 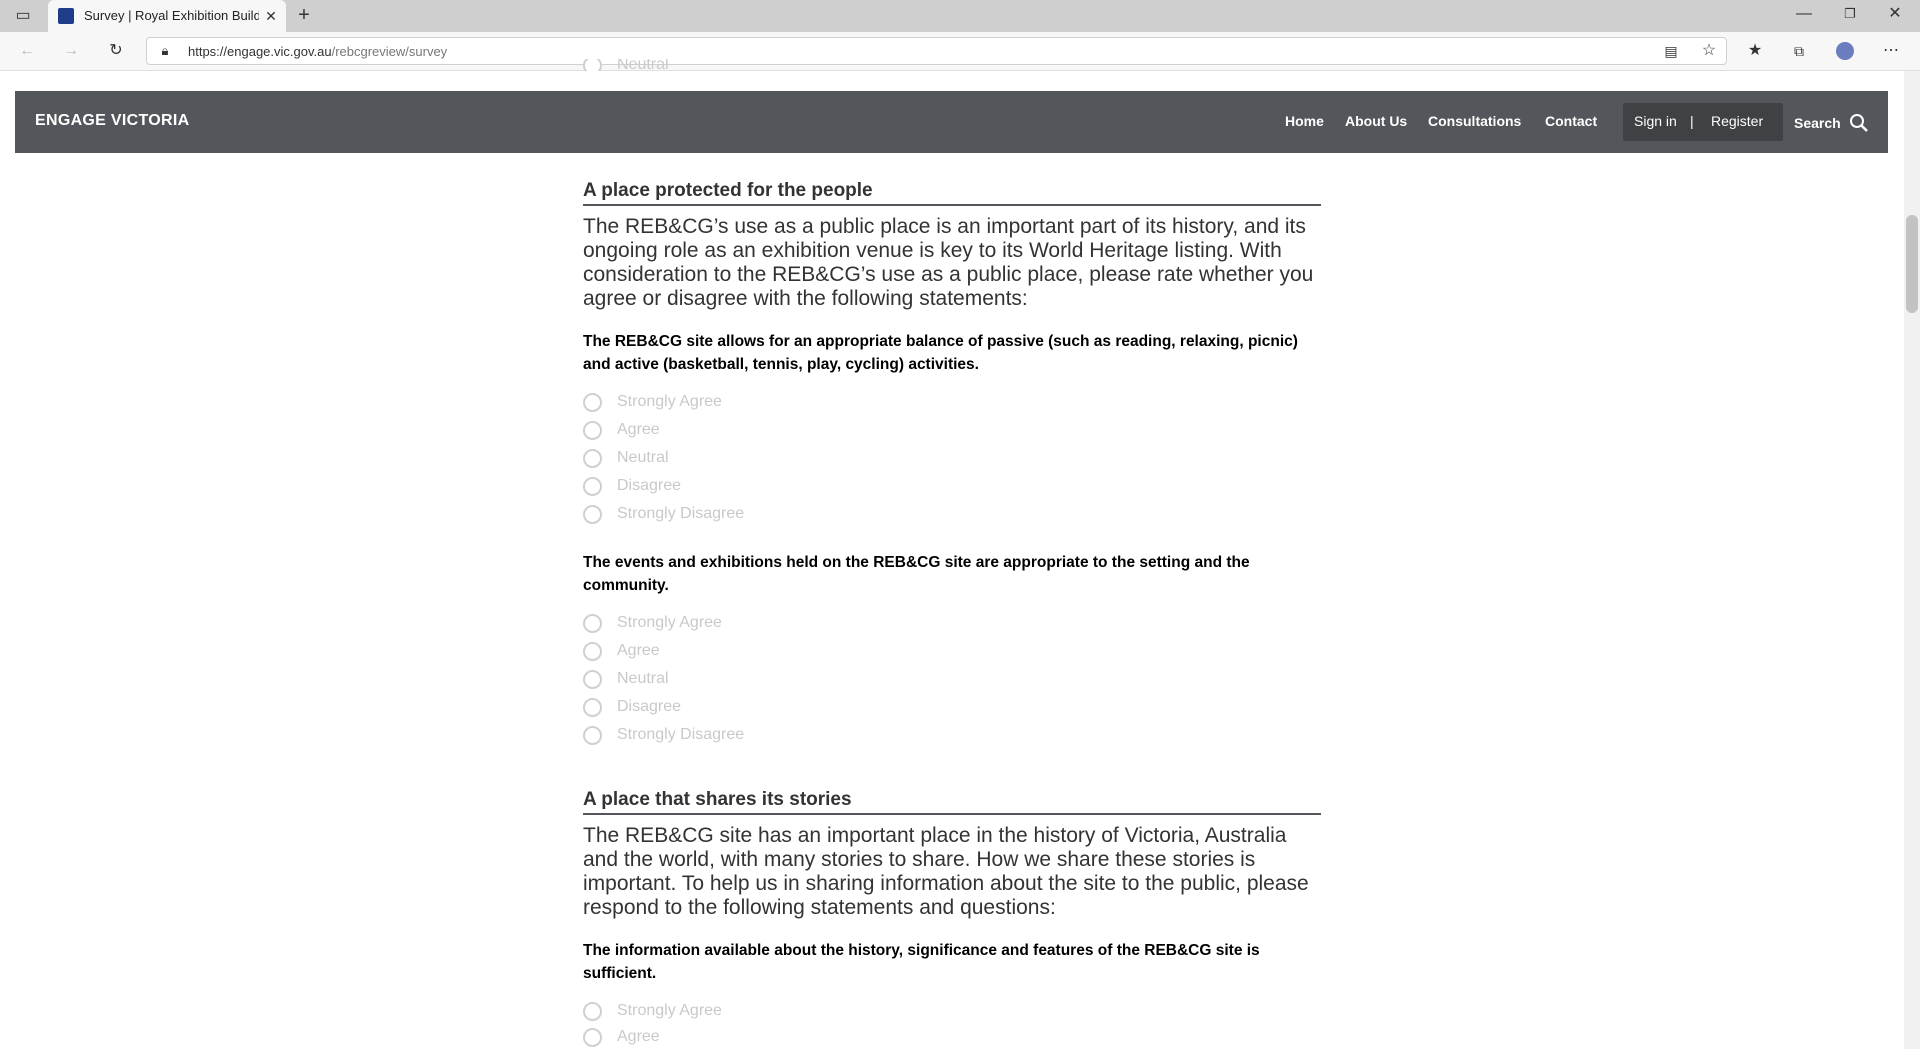 What do you see at coordinates (171, 15) in the screenshot?
I see `tab-title: Survey | Royal Exhibition Building` at bounding box center [171, 15].